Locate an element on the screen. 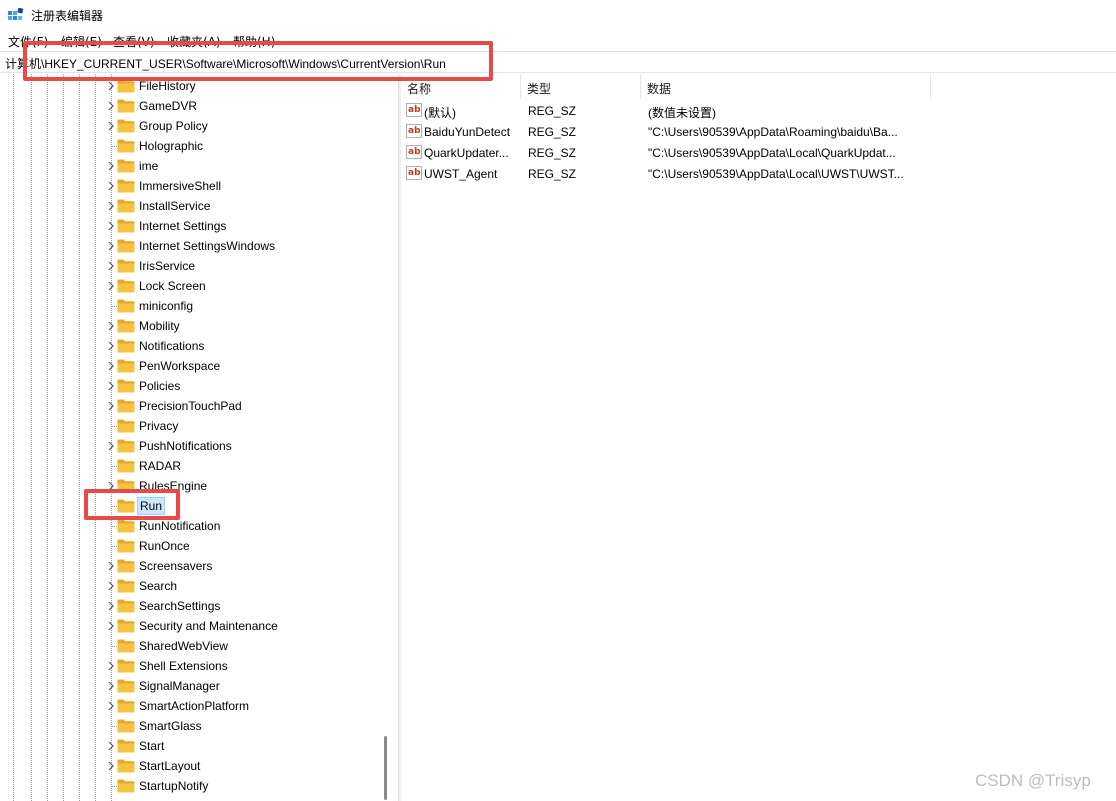 This screenshot has height=801, width=1116. tree-item: miniconfig is located at coordinates (245, 306).